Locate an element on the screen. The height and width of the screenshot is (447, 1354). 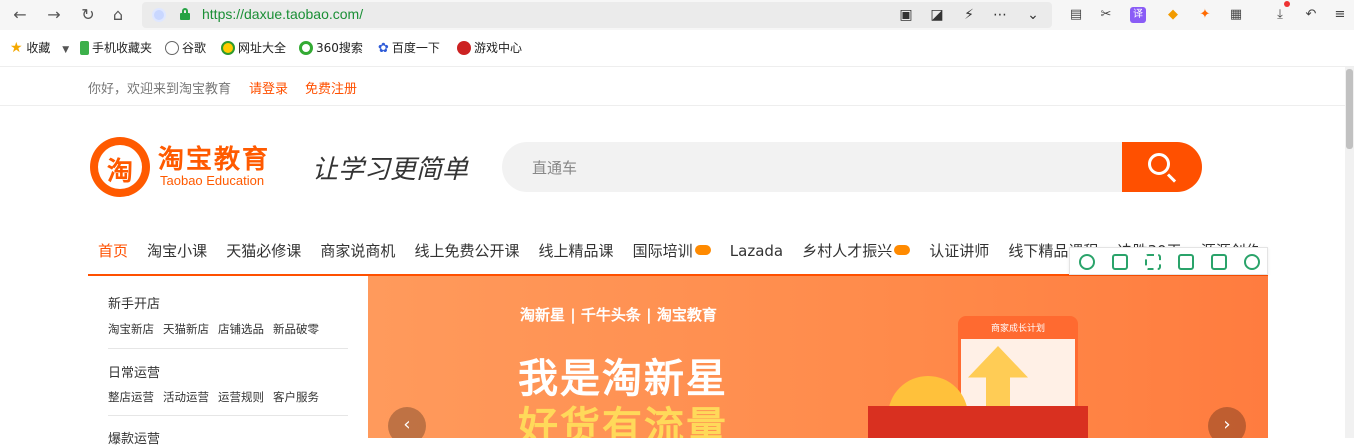
expand-icon is located at coordinates (1153, 262).